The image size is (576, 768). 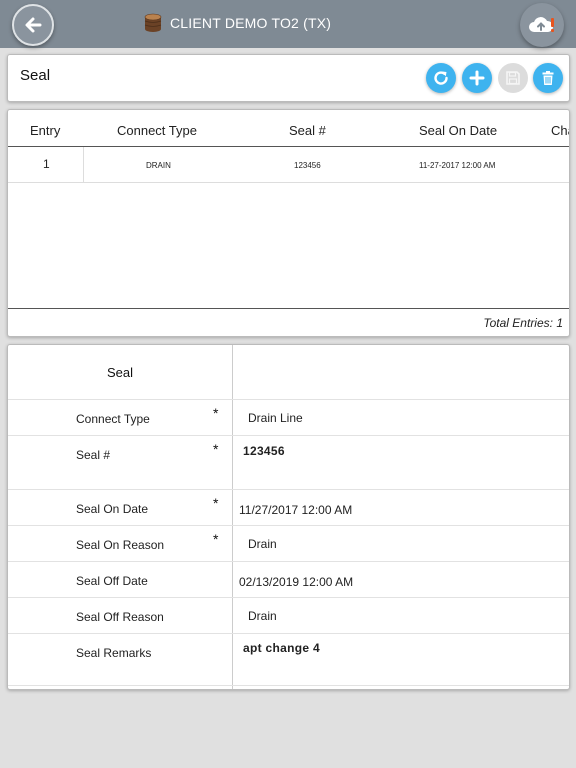 I want to click on table-footer-divider, so click(x=288, y=308).